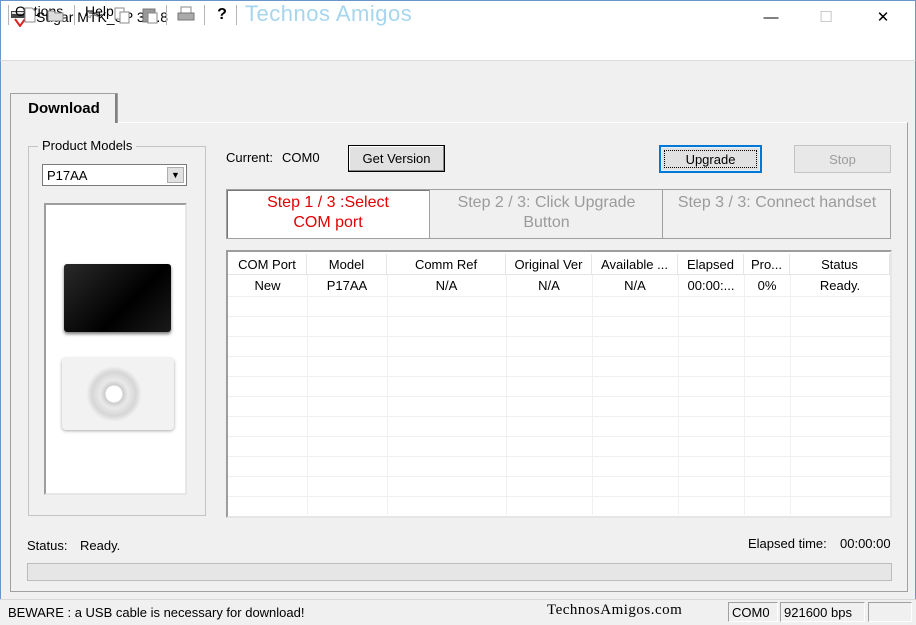 This screenshot has width=916, height=625. Describe the element at coordinates (826, 17) in the screenshot. I see `maximize-button: ☐` at that location.